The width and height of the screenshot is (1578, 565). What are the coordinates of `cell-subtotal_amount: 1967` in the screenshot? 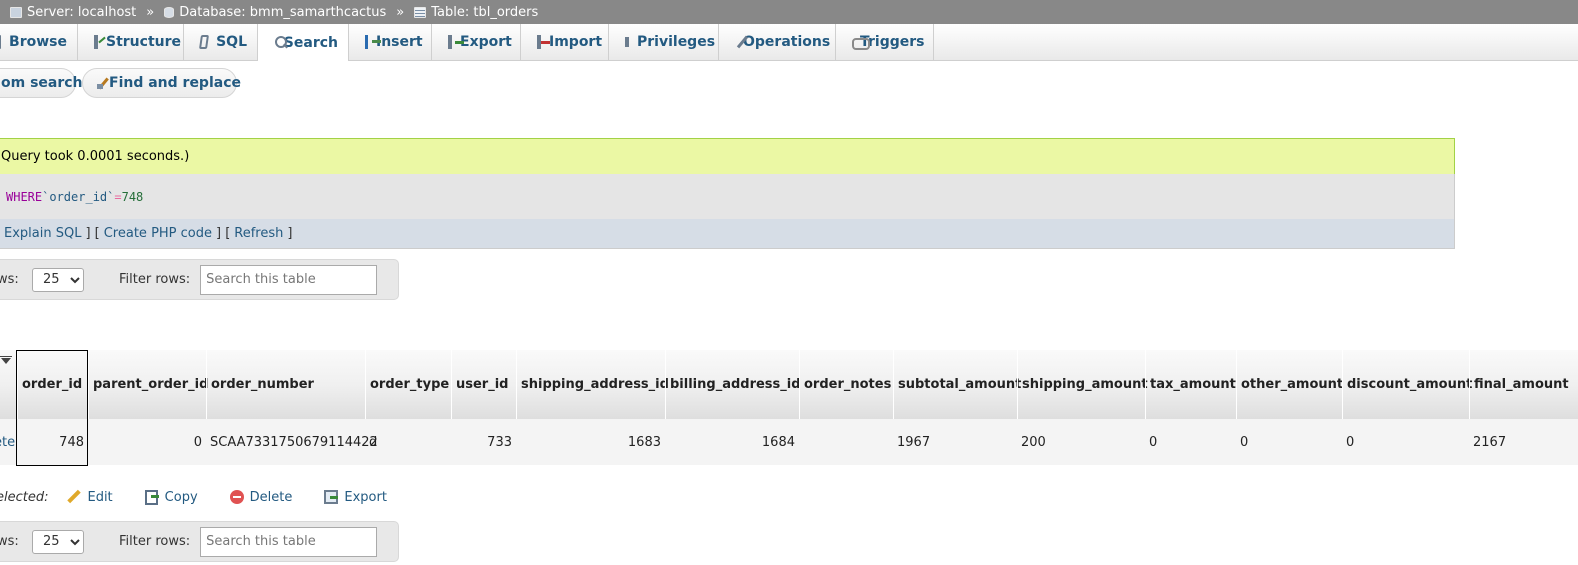 It's located at (955, 442).